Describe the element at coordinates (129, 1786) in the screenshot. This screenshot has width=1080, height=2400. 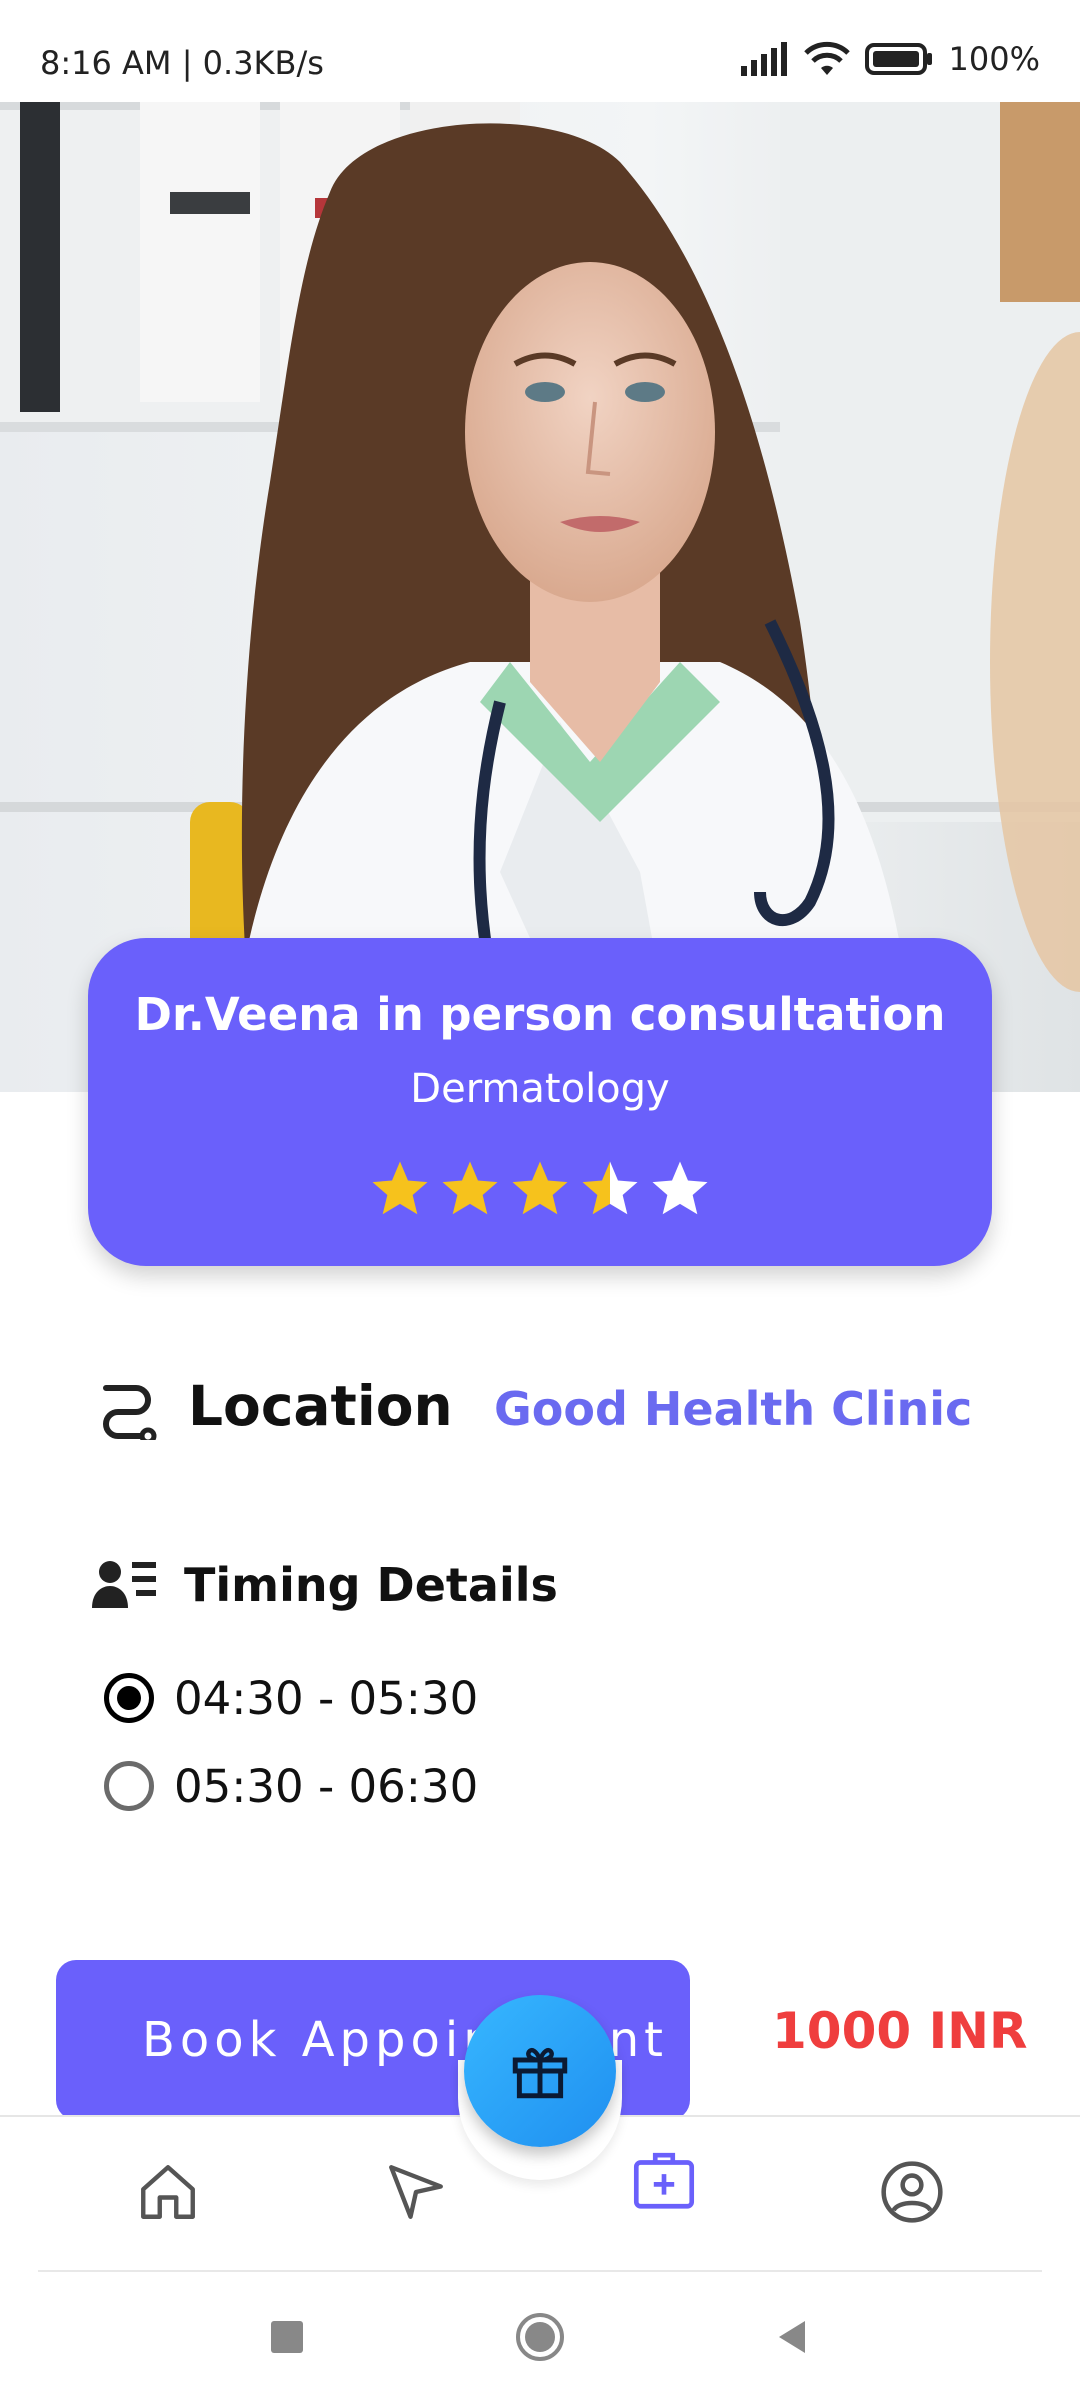
I see `radio-unselected` at that location.